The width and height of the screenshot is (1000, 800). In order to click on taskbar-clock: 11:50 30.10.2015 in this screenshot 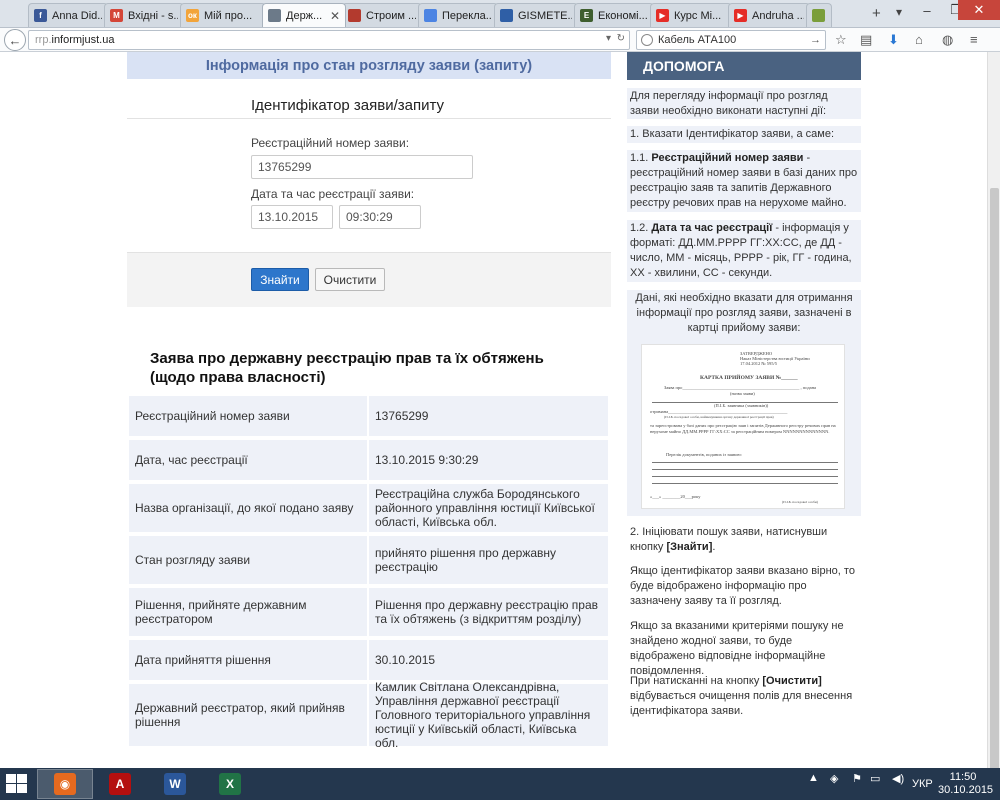, I will do `click(966, 784)`.